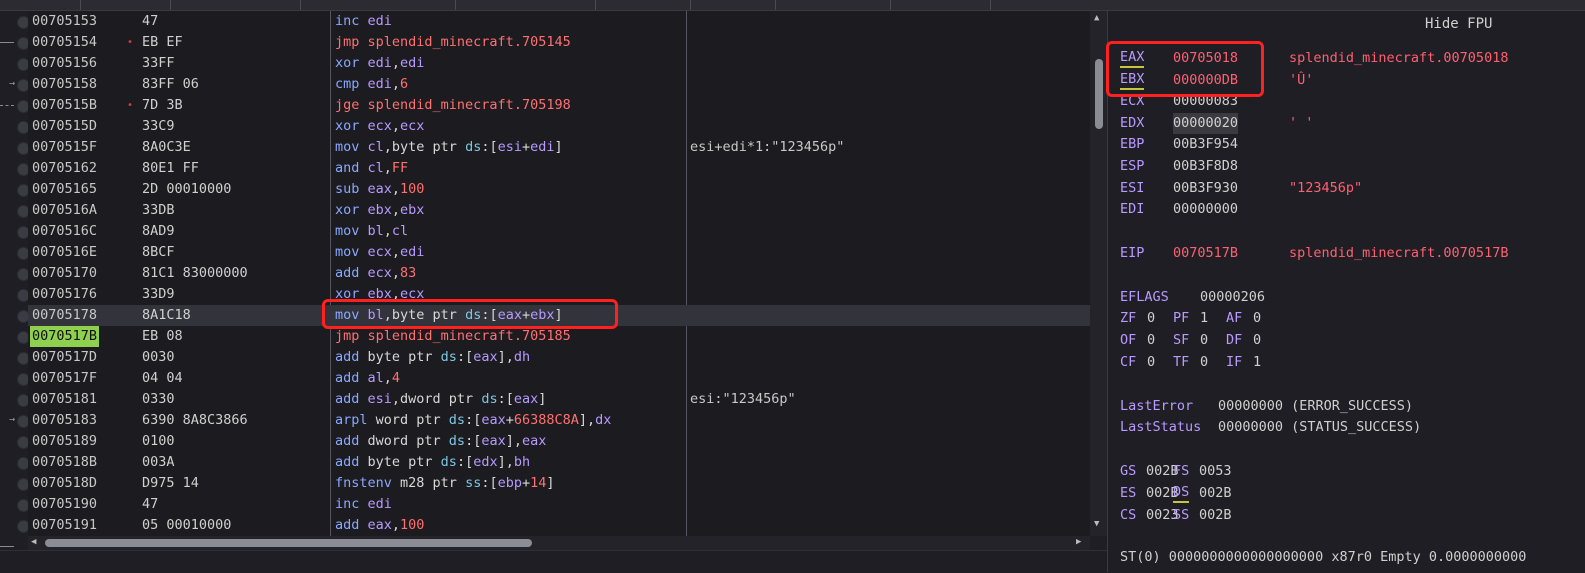 The width and height of the screenshot is (1585, 573). I want to click on disasm-row: 0070516A 33DB xor ebx,ebx, so click(559, 210).